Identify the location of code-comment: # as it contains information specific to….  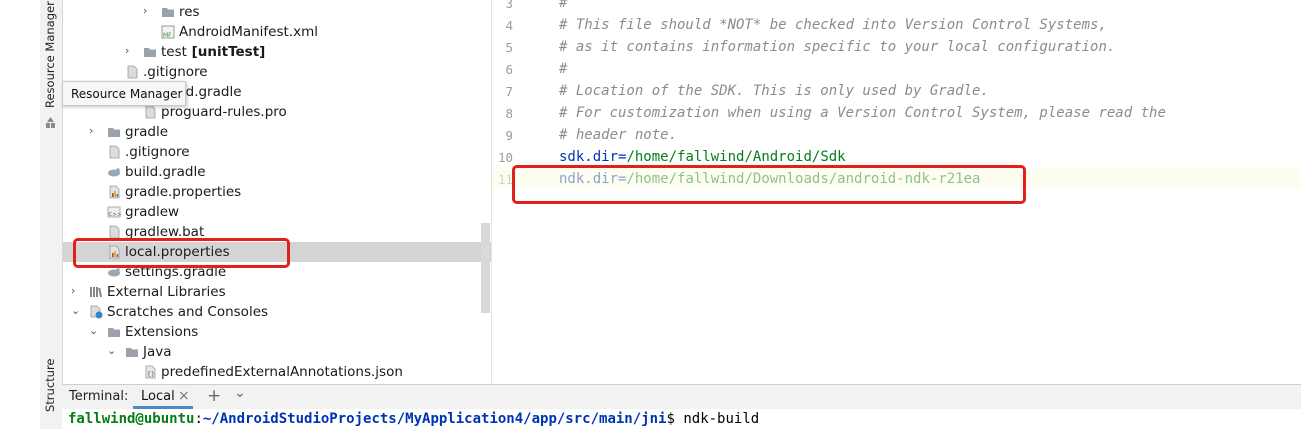
(837, 47).